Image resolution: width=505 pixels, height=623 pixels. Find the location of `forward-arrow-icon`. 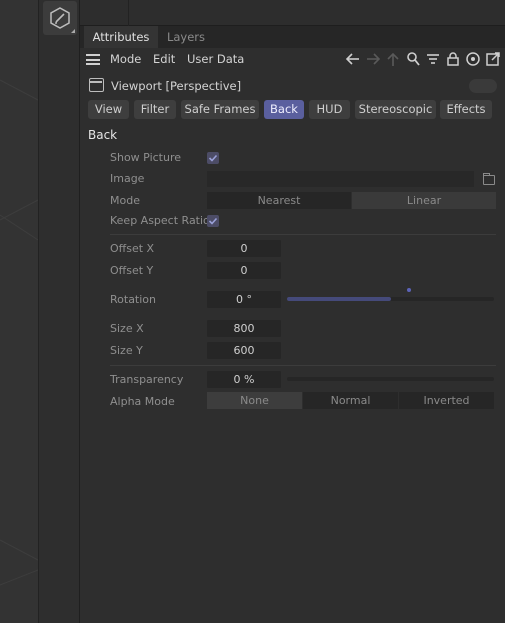

forward-arrow-icon is located at coordinates (373, 59).